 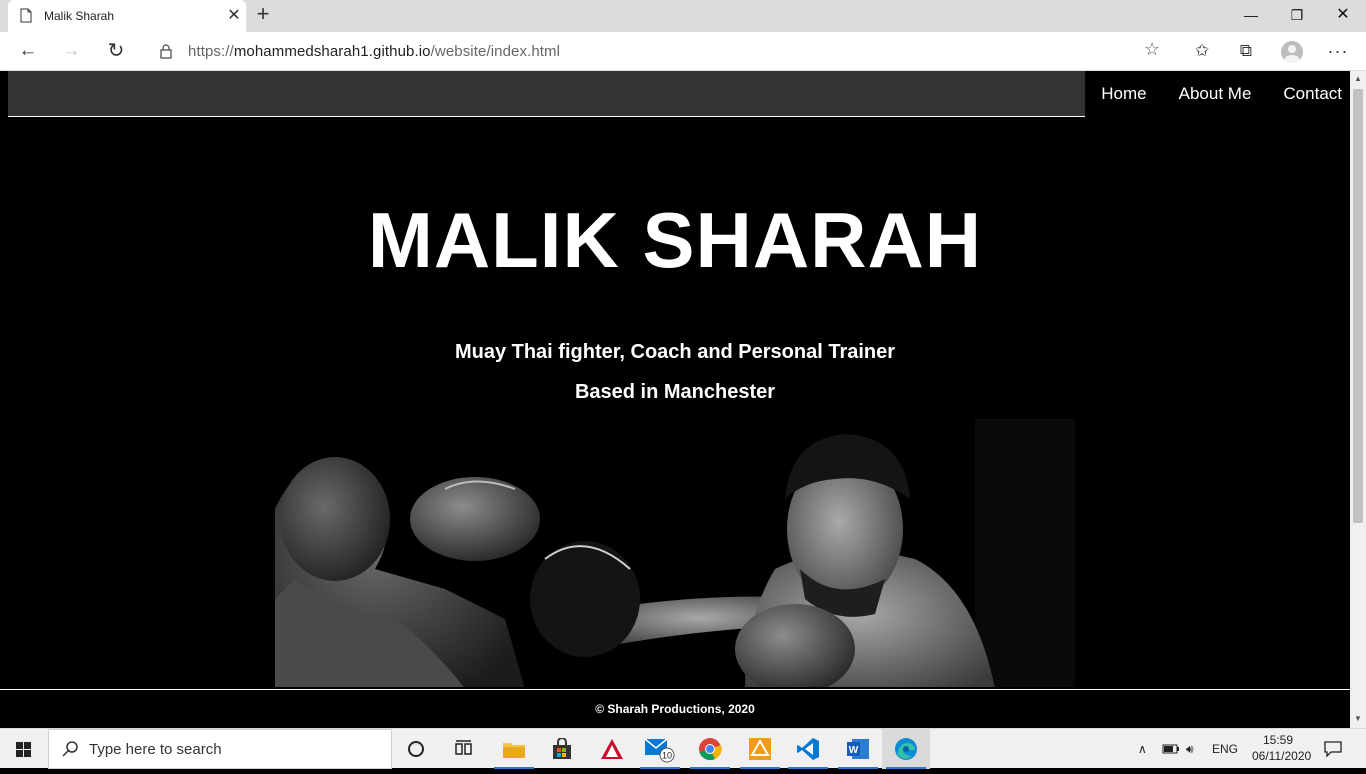 I want to click on window-close-icon: ✕, so click(x=1343, y=16).